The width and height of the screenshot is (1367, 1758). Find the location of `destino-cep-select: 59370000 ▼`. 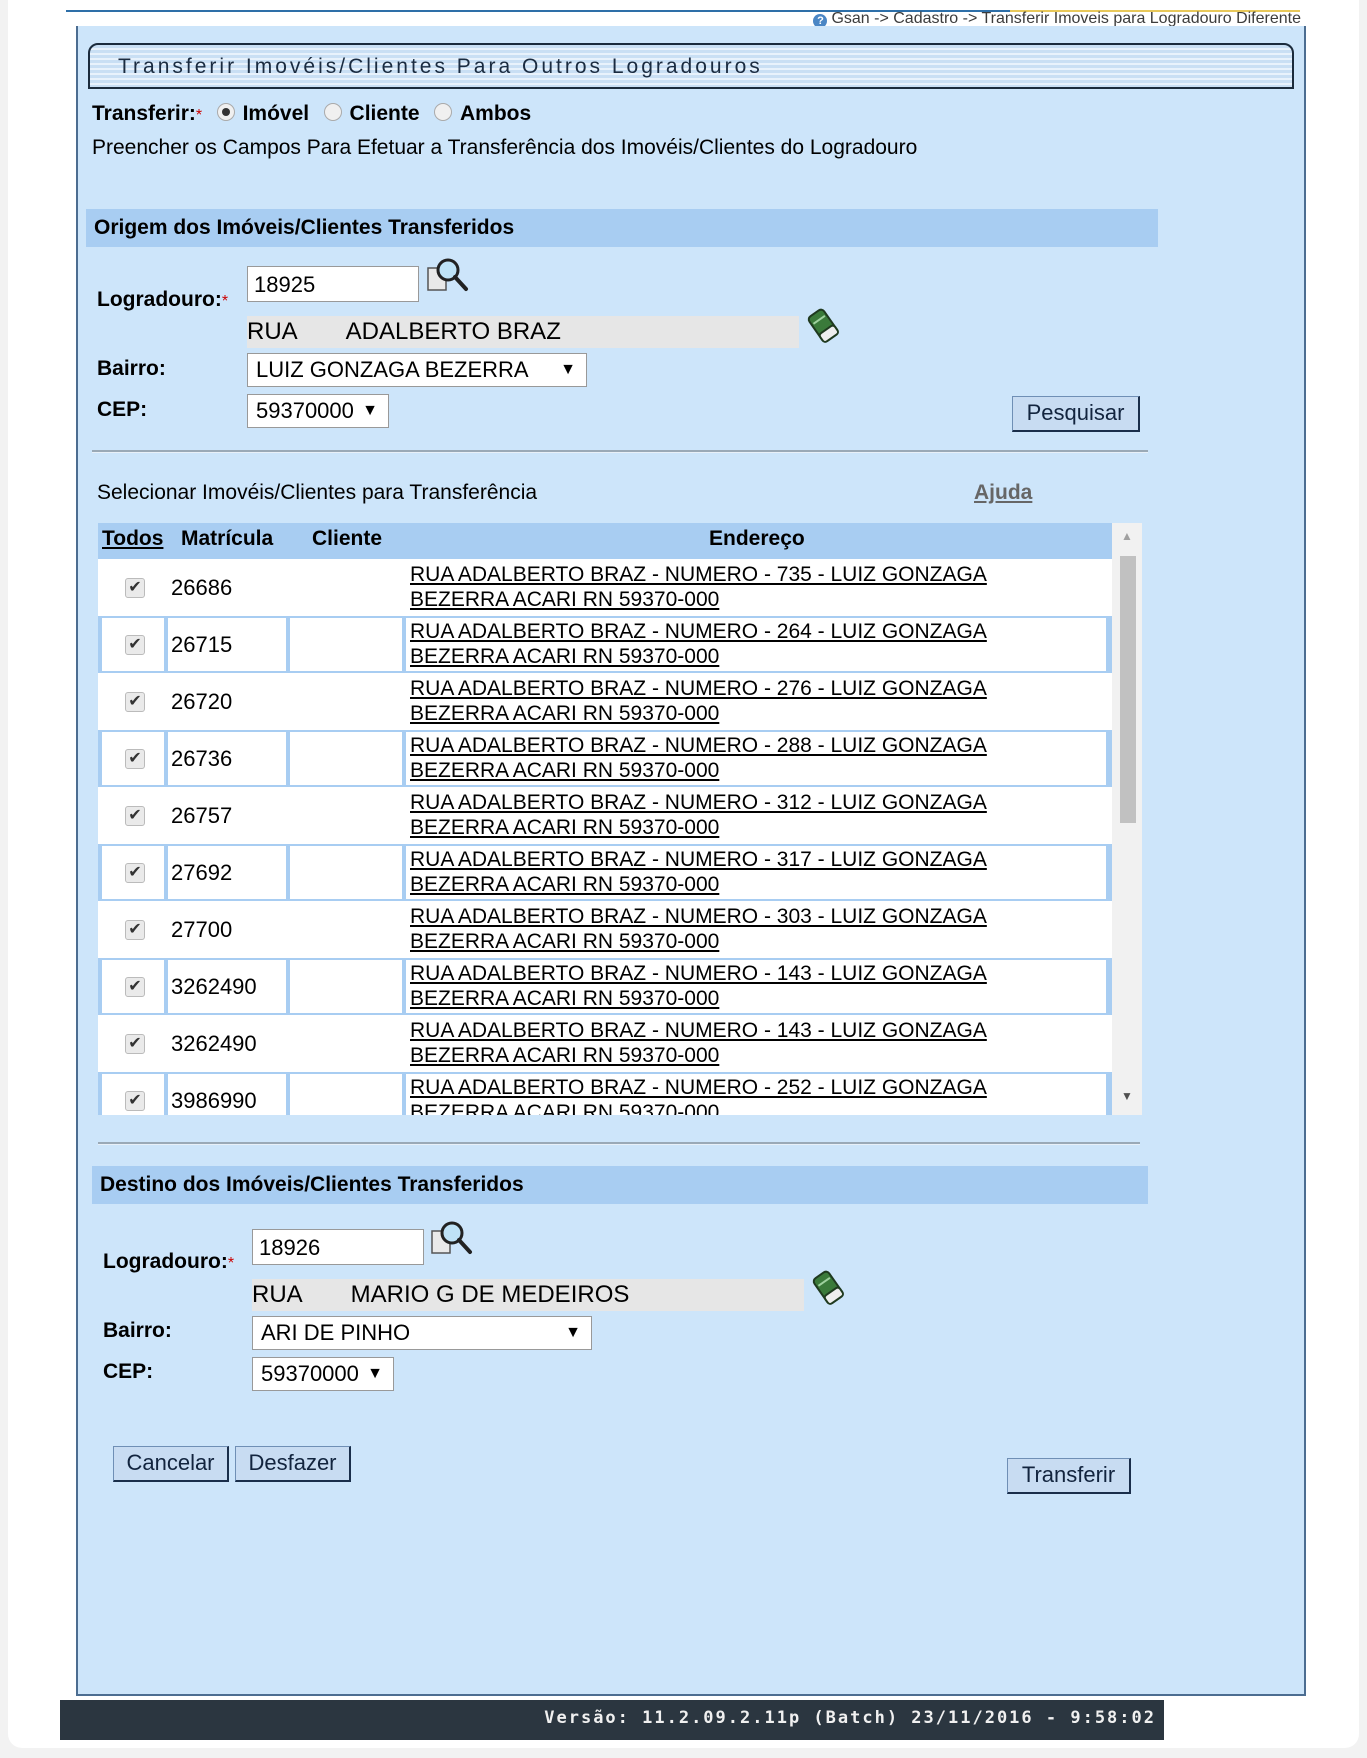

destino-cep-select: 59370000 ▼ is located at coordinates (323, 1374).